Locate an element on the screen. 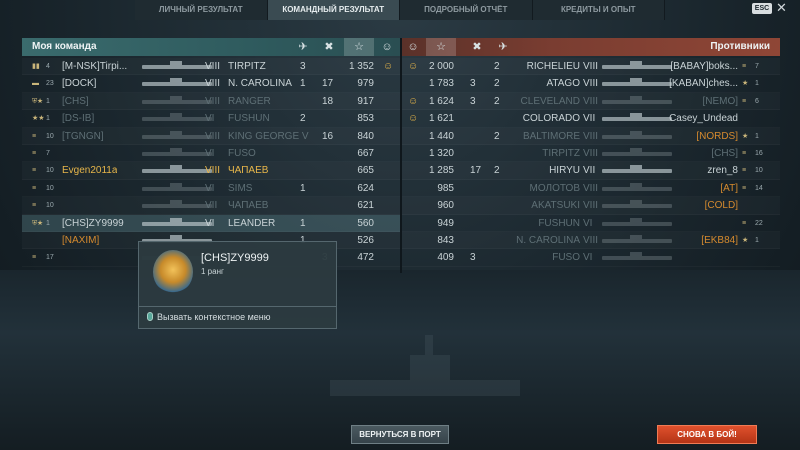 The height and width of the screenshot is (450, 800). my-team-title: Моя команда is located at coordinates (64, 46).